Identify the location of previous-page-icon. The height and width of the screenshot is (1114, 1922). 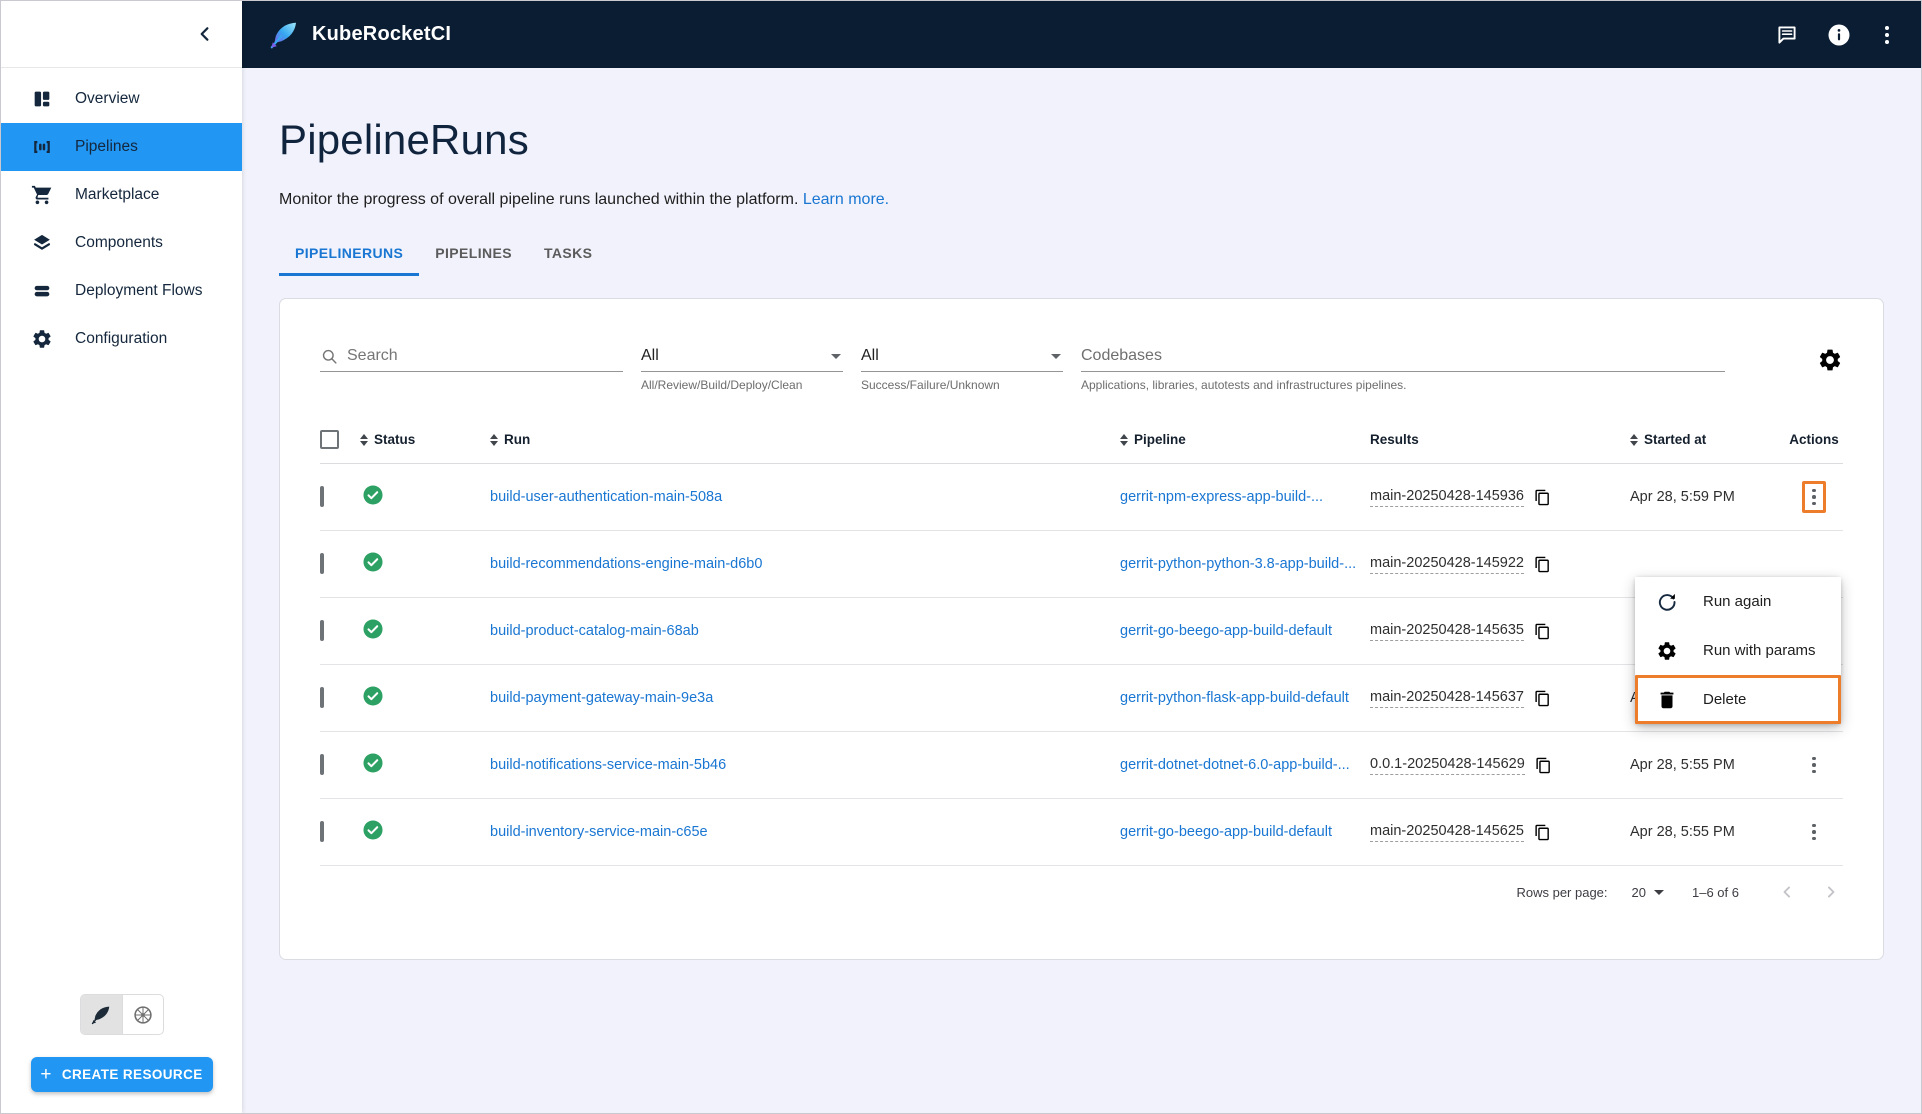
(1787, 892).